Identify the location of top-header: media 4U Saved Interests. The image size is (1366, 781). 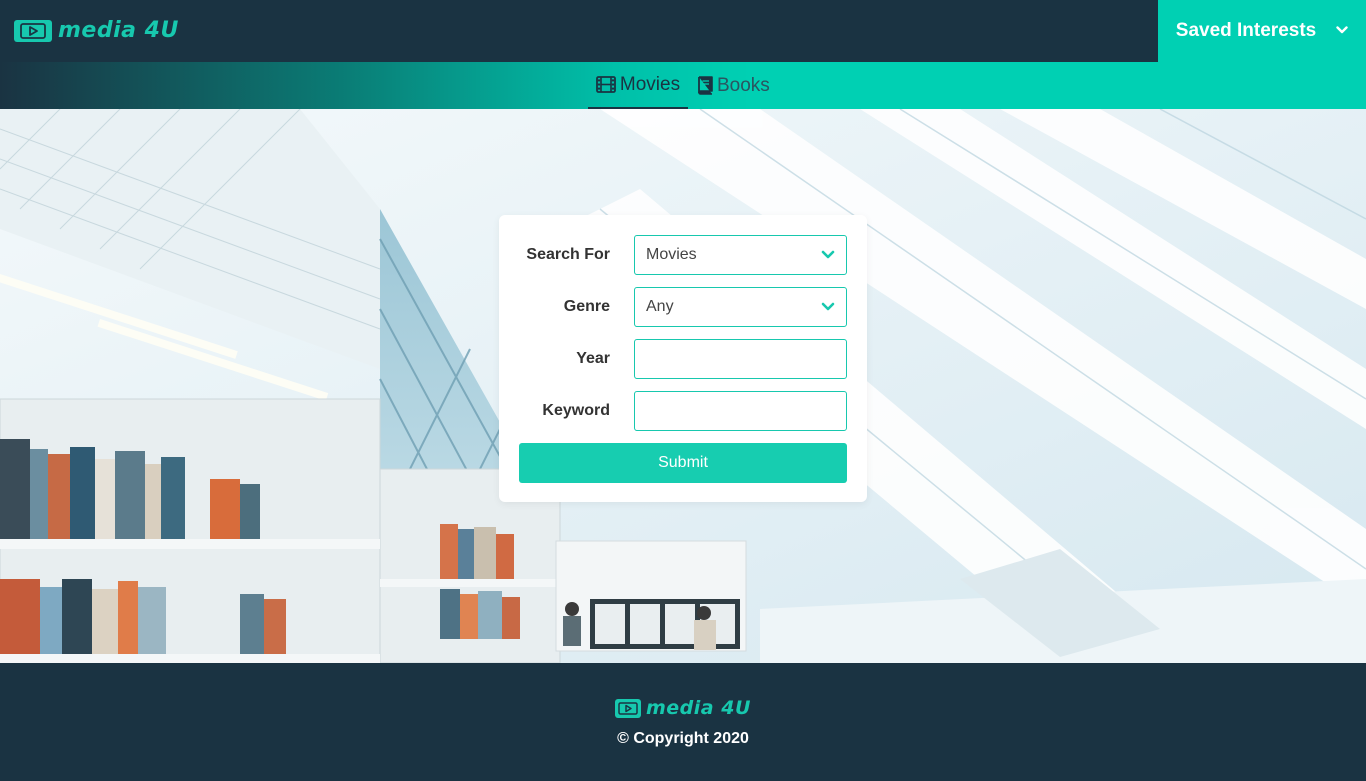
(683, 31).